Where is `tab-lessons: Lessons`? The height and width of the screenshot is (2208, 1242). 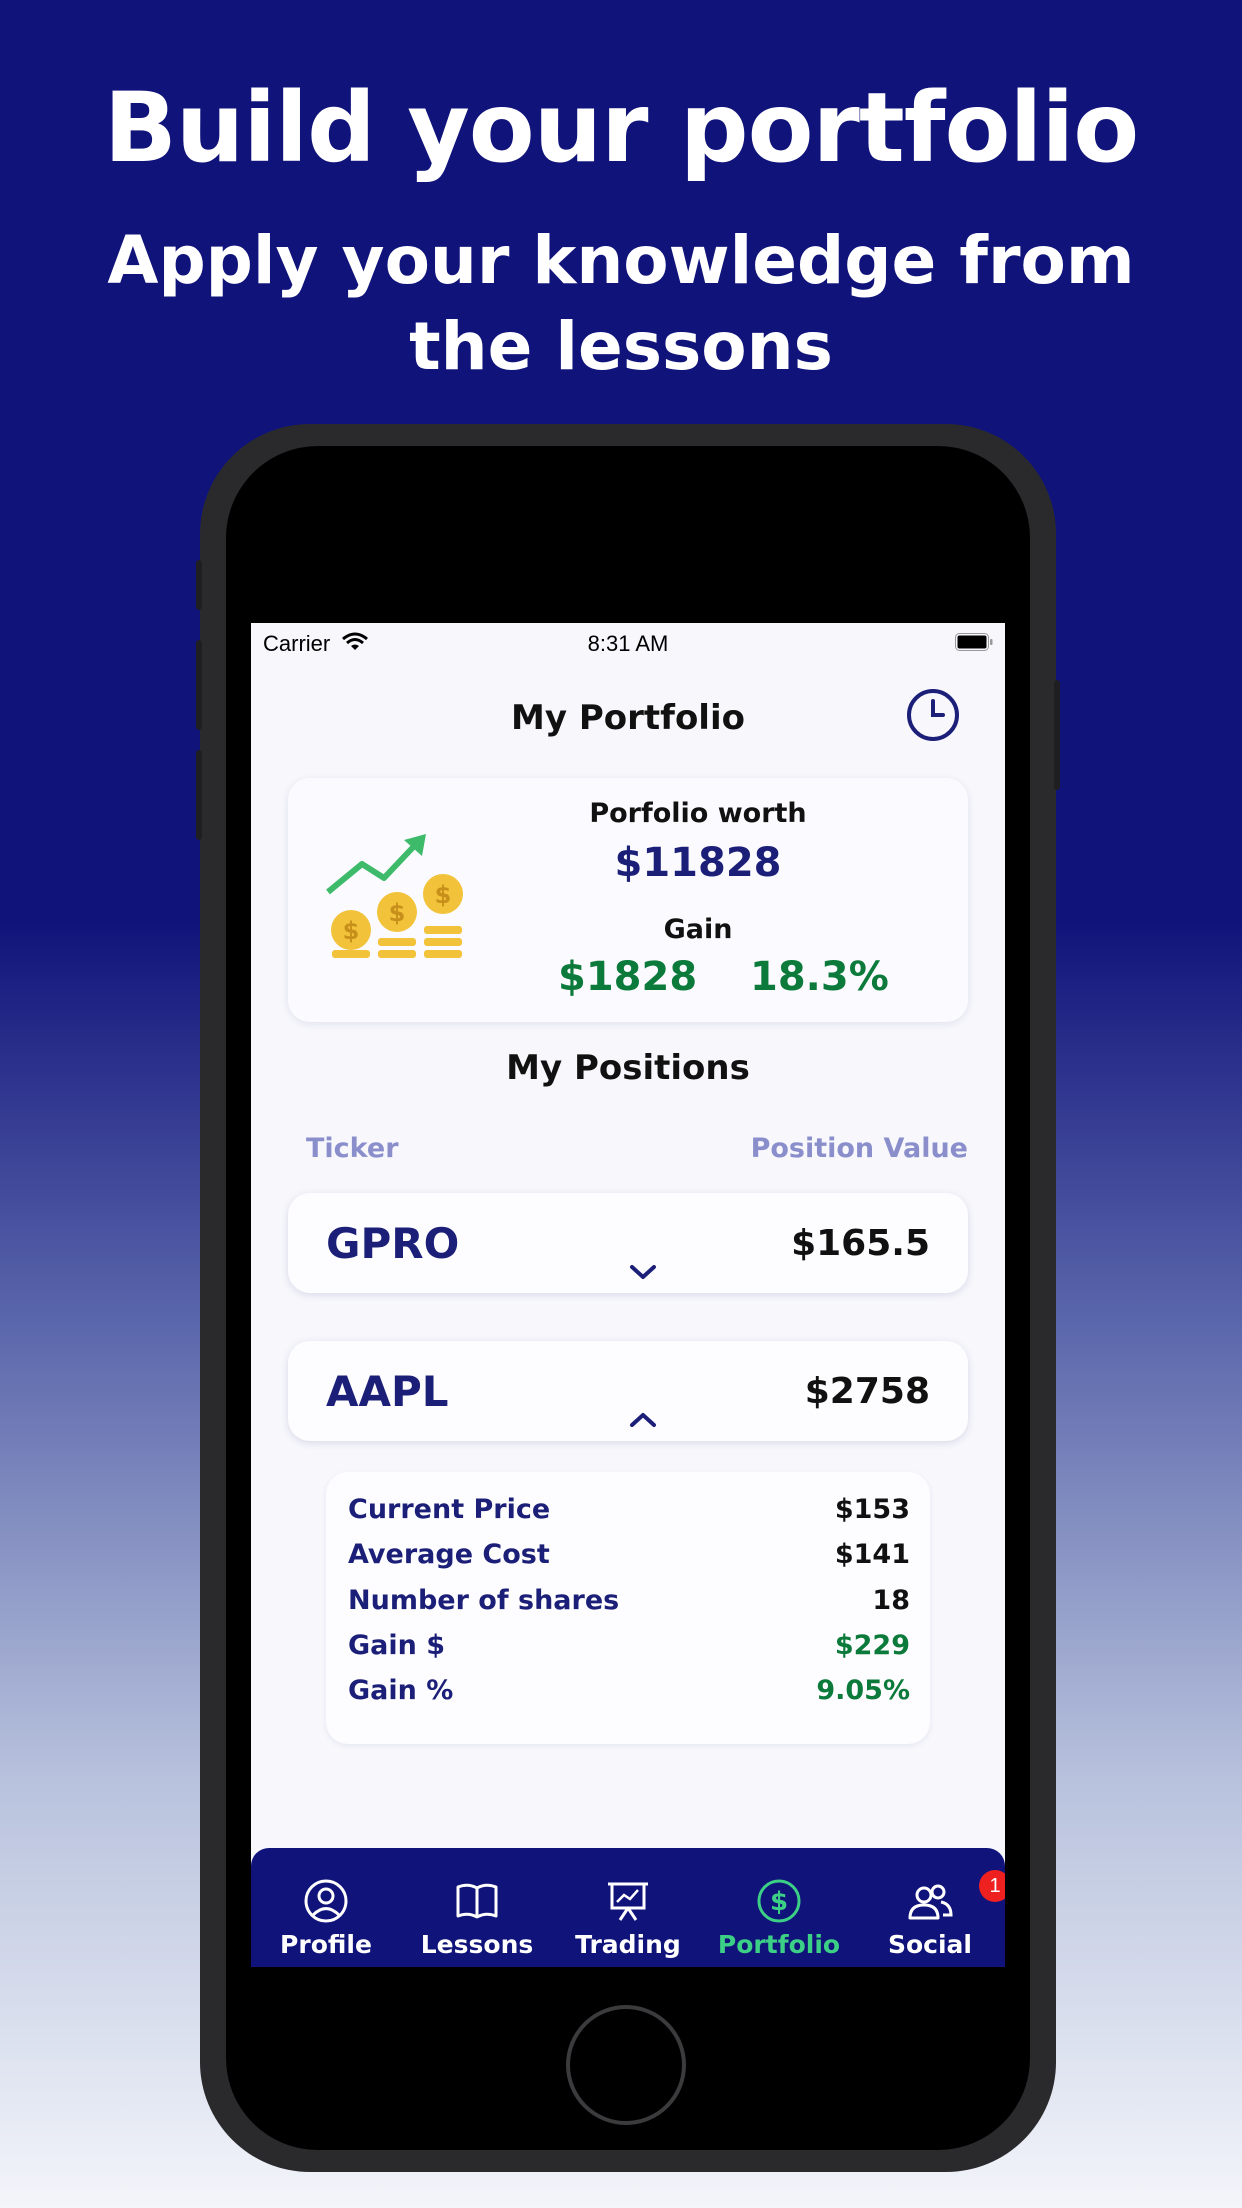 tab-lessons: Lessons is located at coordinates (477, 1907).